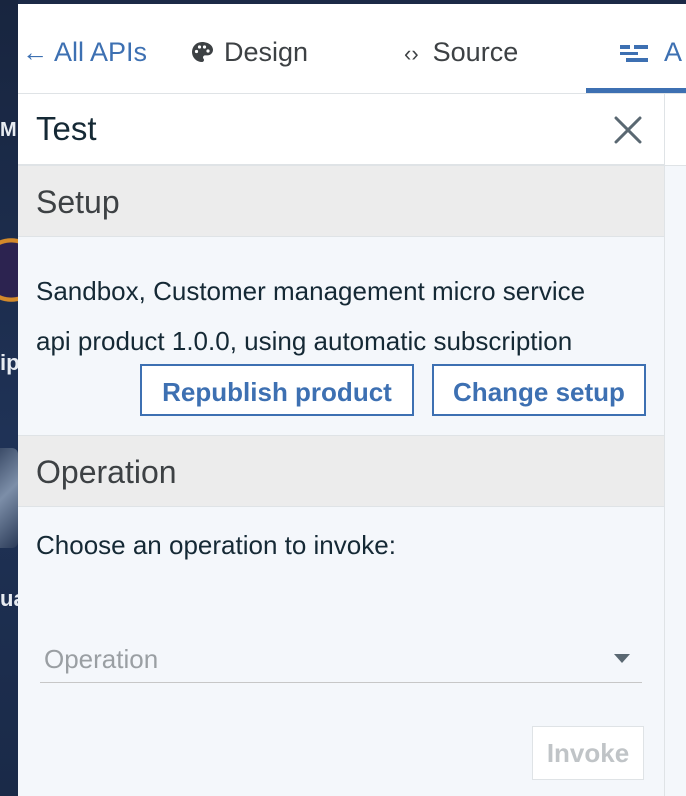 Image resolution: width=686 pixels, height=796 pixels. Describe the element at coordinates (9, 398) in the screenshot. I see `desktop-background: M ip ua` at that location.